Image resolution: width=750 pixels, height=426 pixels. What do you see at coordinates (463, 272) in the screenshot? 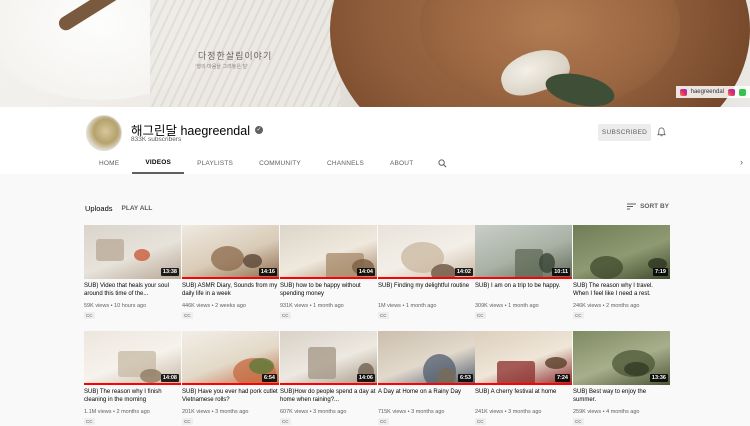
I see `video-duration: 14:02` at bounding box center [463, 272].